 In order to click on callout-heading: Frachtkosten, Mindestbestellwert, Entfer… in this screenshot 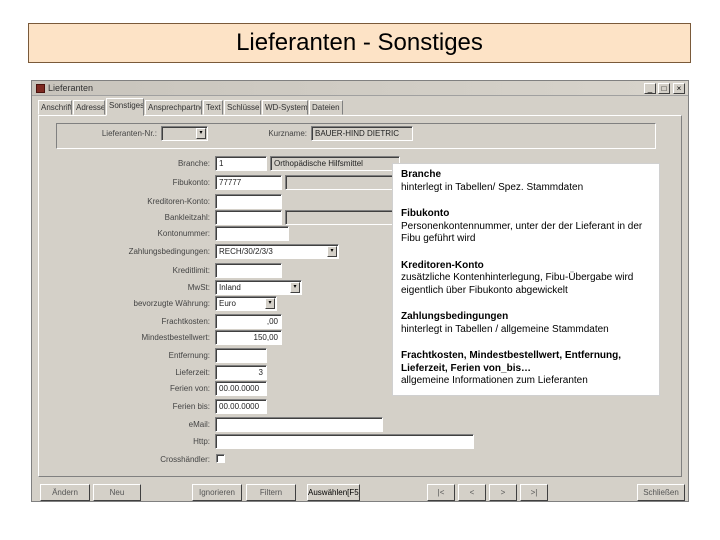, I will do `click(511, 362)`.